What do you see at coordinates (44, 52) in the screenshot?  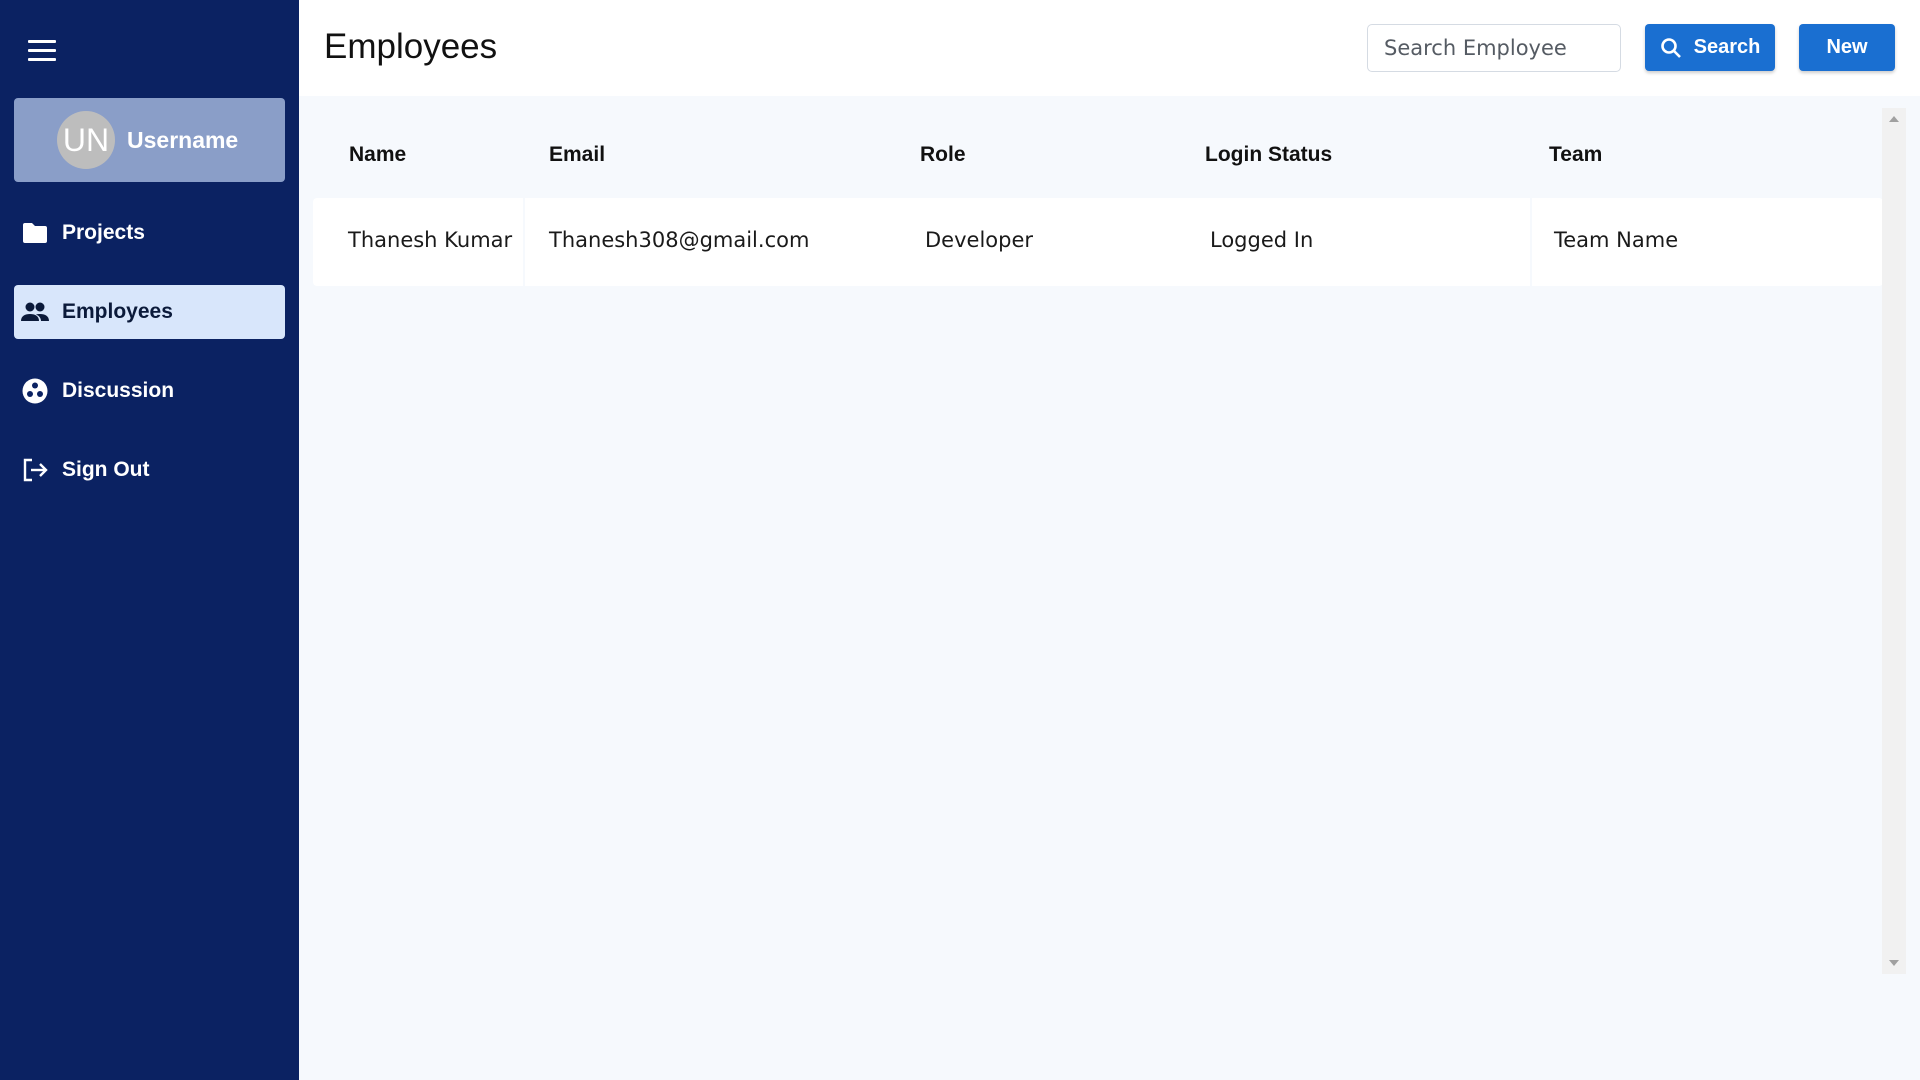 I see `menu-toggle-icon` at bounding box center [44, 52].